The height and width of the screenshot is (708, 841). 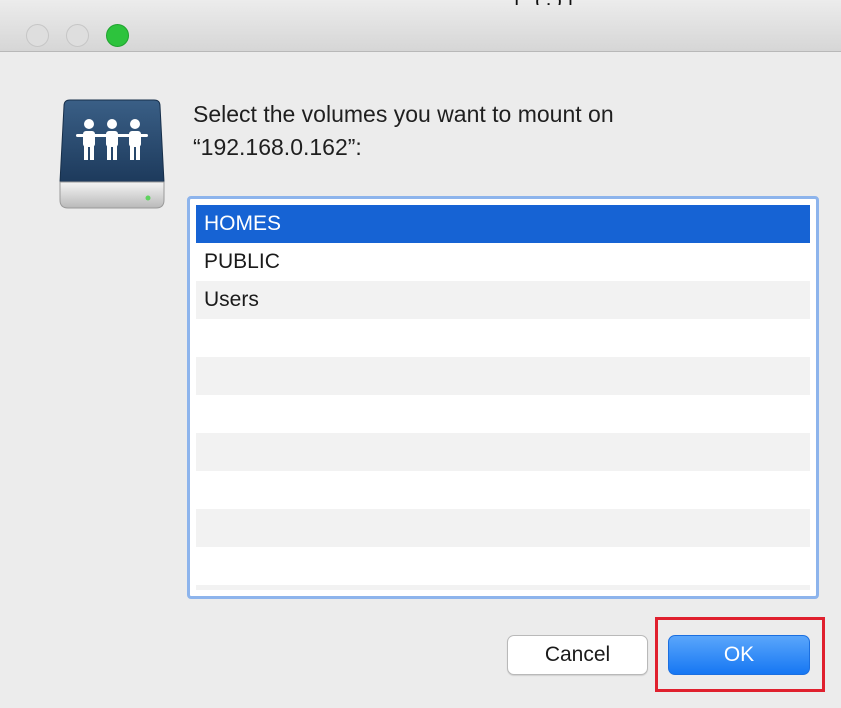 I want to click on title-bar: [ (:)], so click(x=420, y=26).